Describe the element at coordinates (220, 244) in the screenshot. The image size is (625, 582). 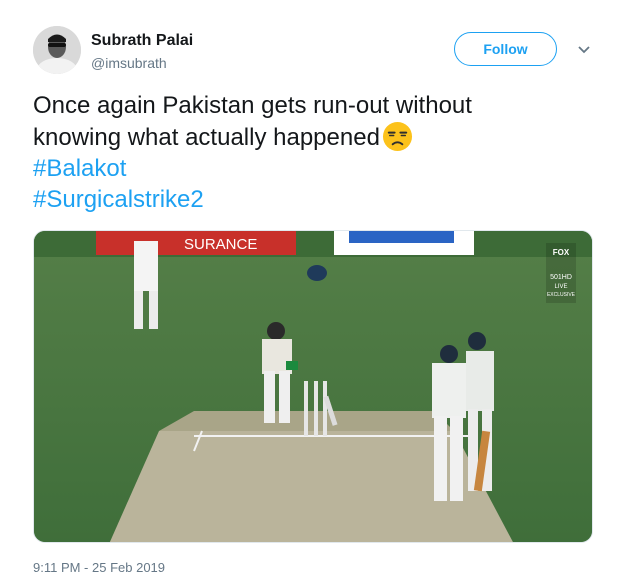
I see `banner-text: SURANCE` at that location.